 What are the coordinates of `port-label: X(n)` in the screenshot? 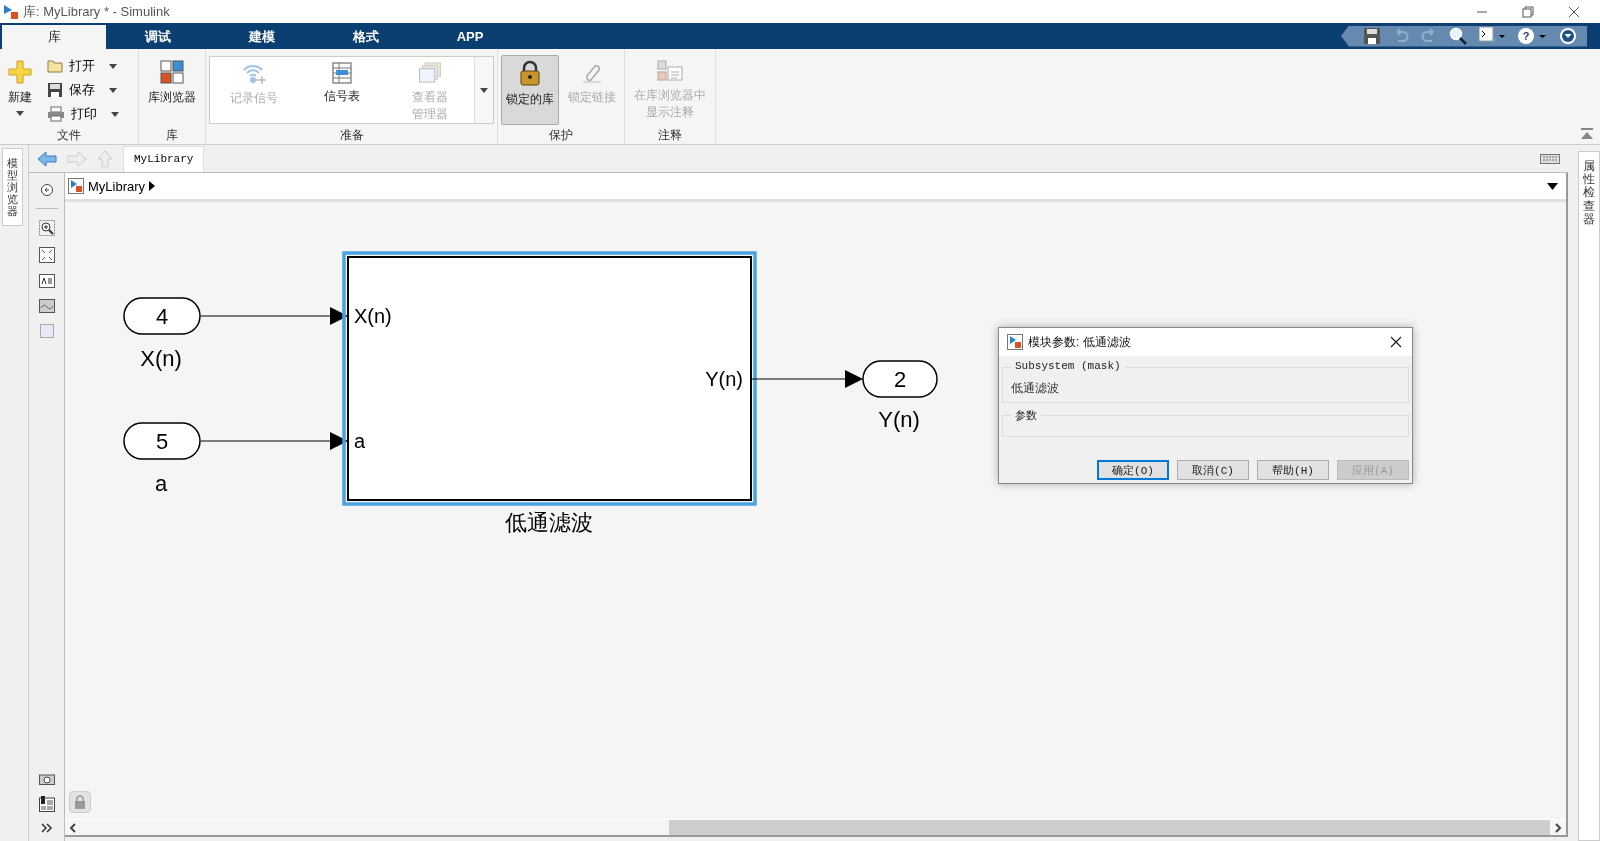 It's located at (373, 316).